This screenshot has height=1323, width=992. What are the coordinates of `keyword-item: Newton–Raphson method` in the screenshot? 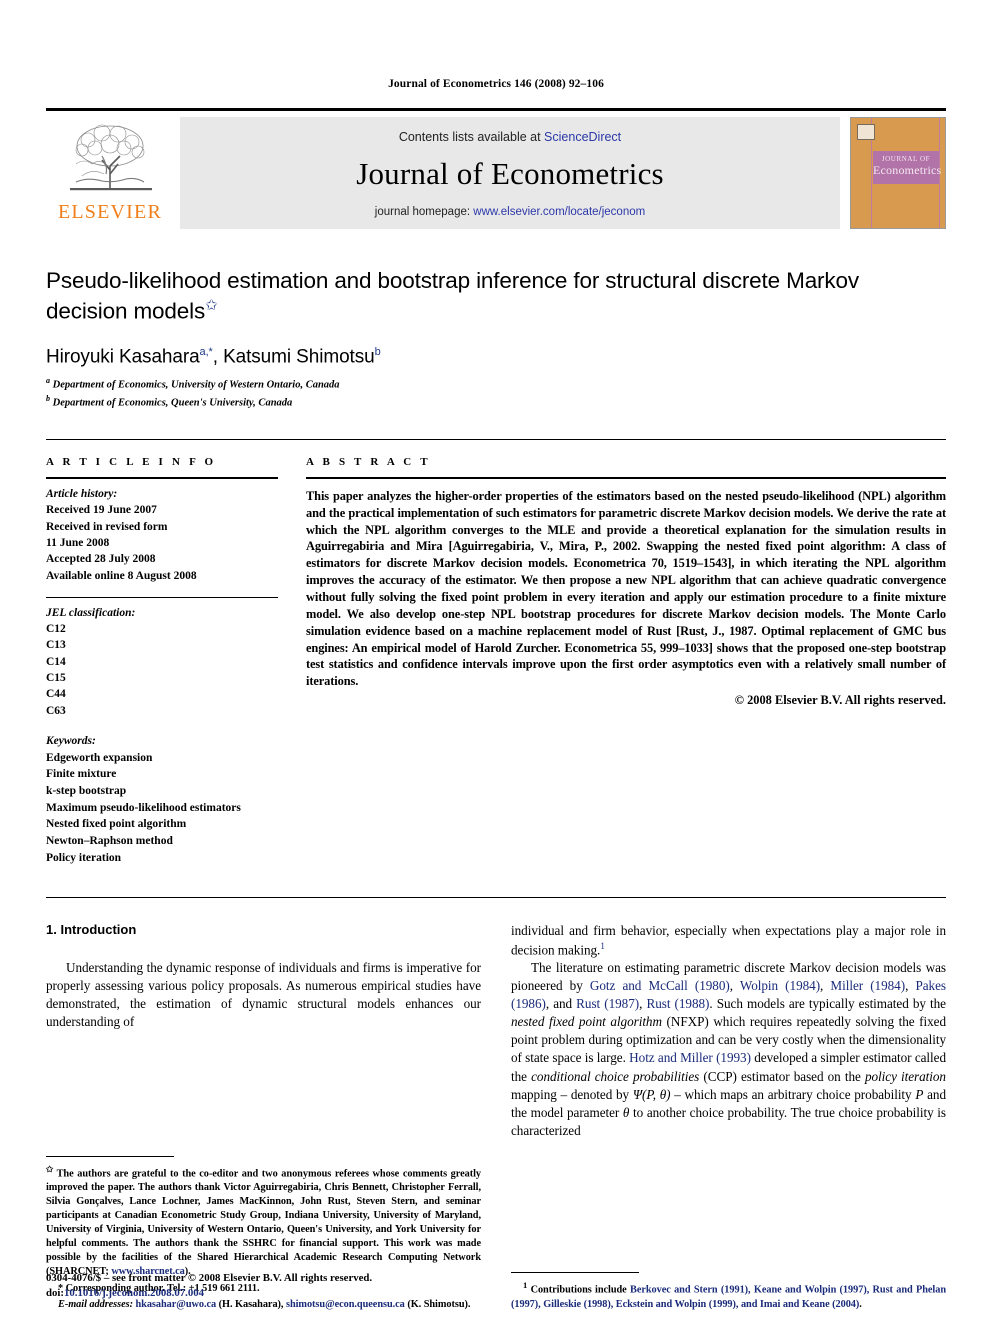 It's located at (109, 841).